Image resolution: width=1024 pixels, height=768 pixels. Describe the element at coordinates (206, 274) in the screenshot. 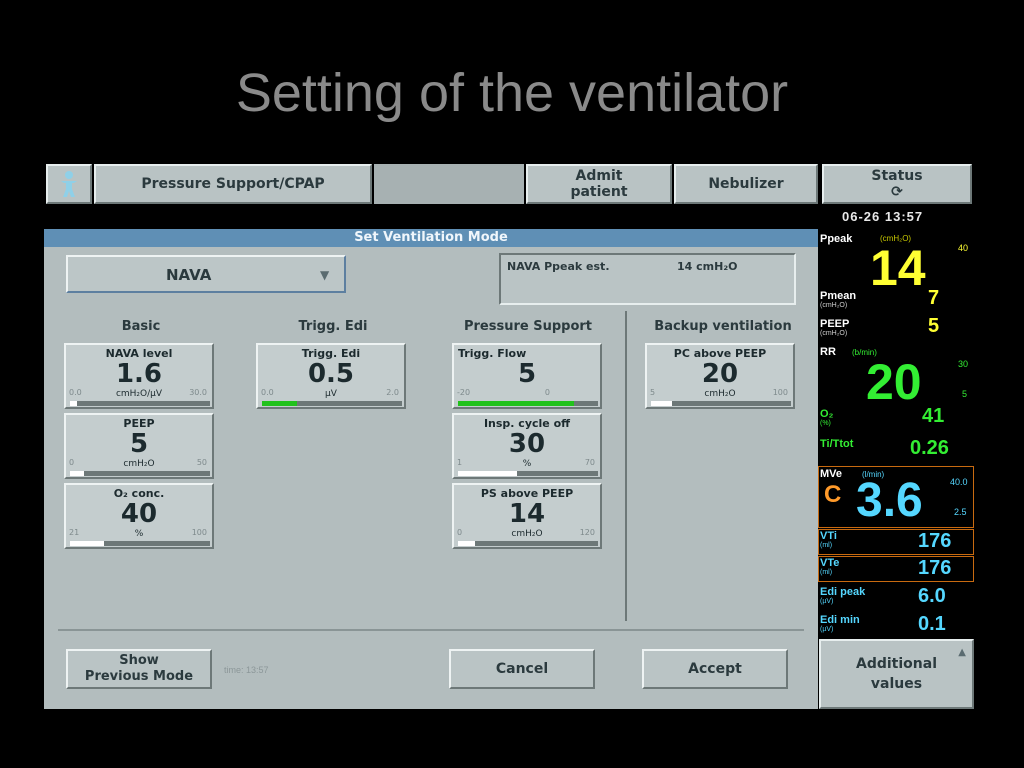

I see `mode-select: NAVA ▼` at that location.